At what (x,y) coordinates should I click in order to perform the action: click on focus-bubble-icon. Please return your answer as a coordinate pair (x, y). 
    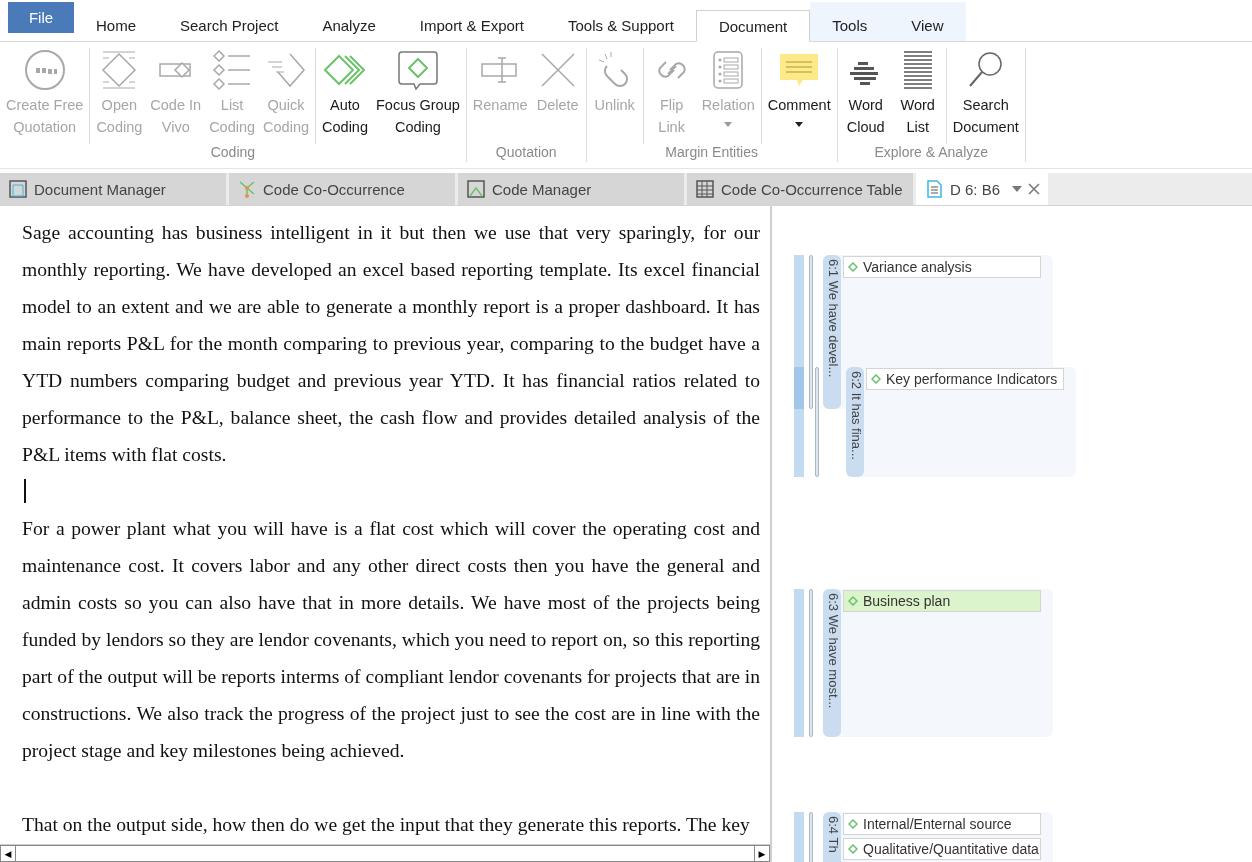
    Looking at the image, I should click on (417, 70).